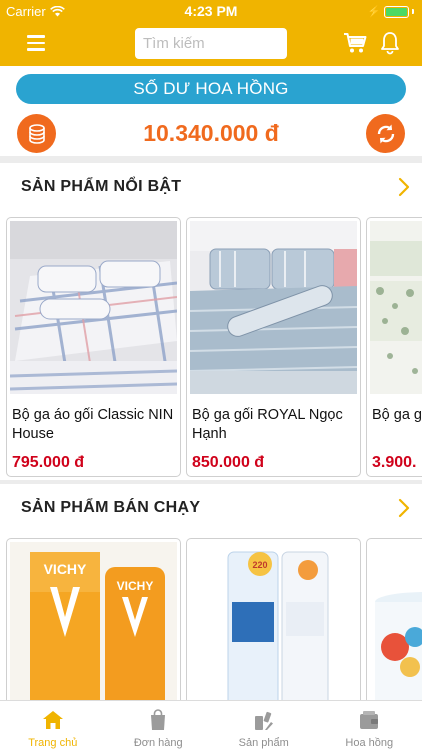  I want to click on tab-label: Trang chủ, so click(53, 743).